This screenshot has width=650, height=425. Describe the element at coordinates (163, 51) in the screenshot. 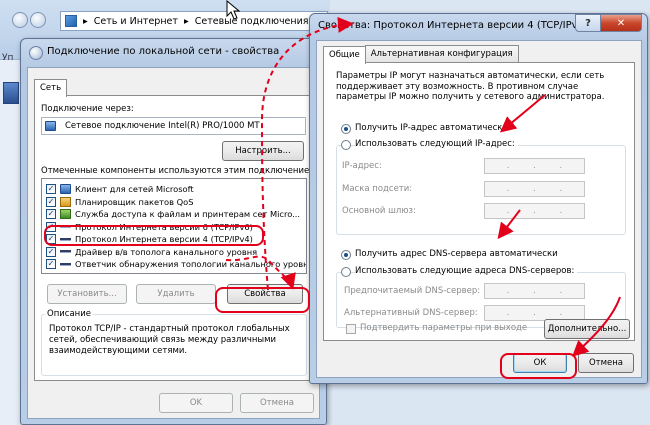

I see `window-title: Подключение по локальной сети - свойства` at that location.